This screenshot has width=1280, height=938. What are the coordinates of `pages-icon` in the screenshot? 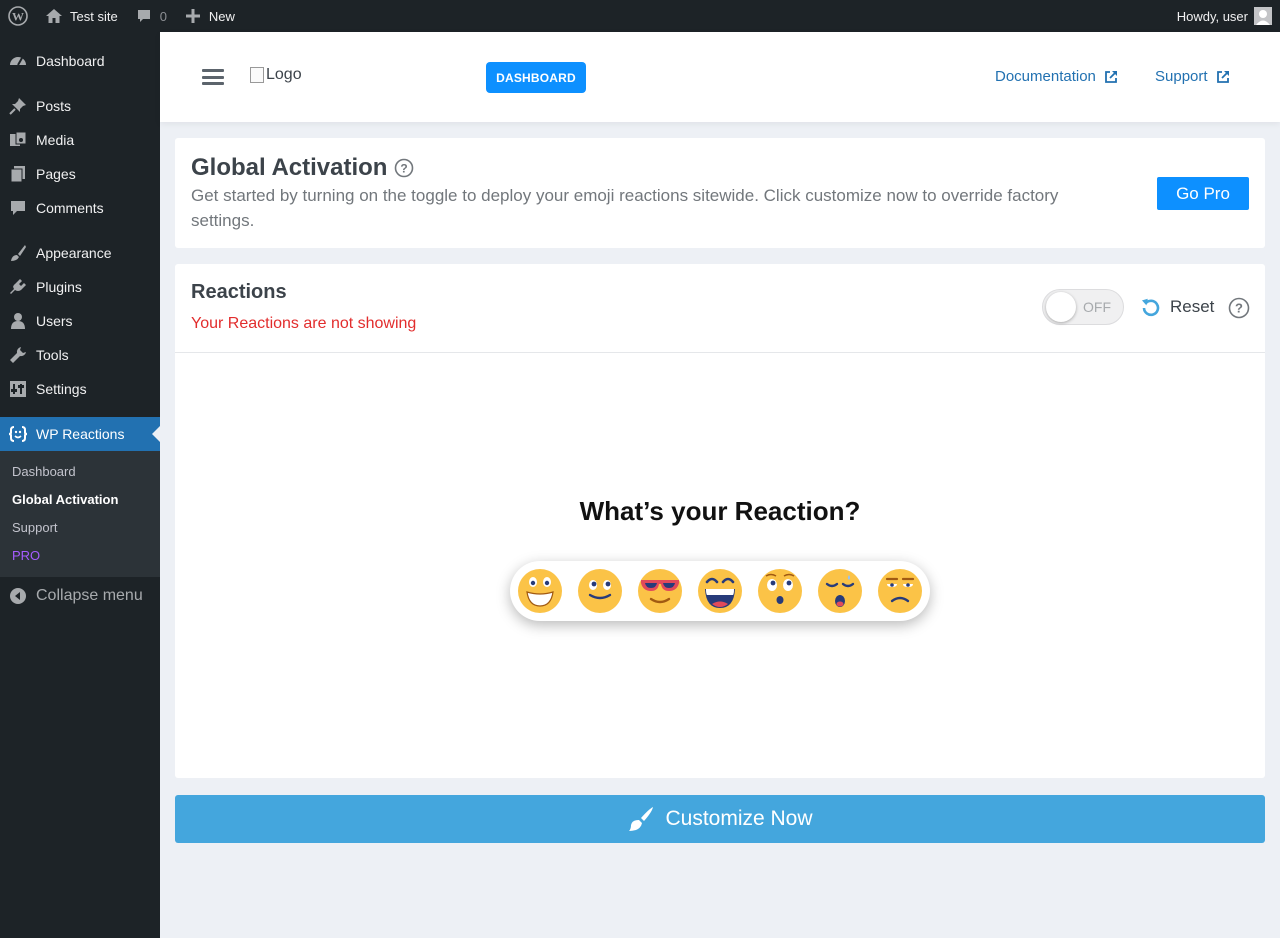 It's located at (18, 174).